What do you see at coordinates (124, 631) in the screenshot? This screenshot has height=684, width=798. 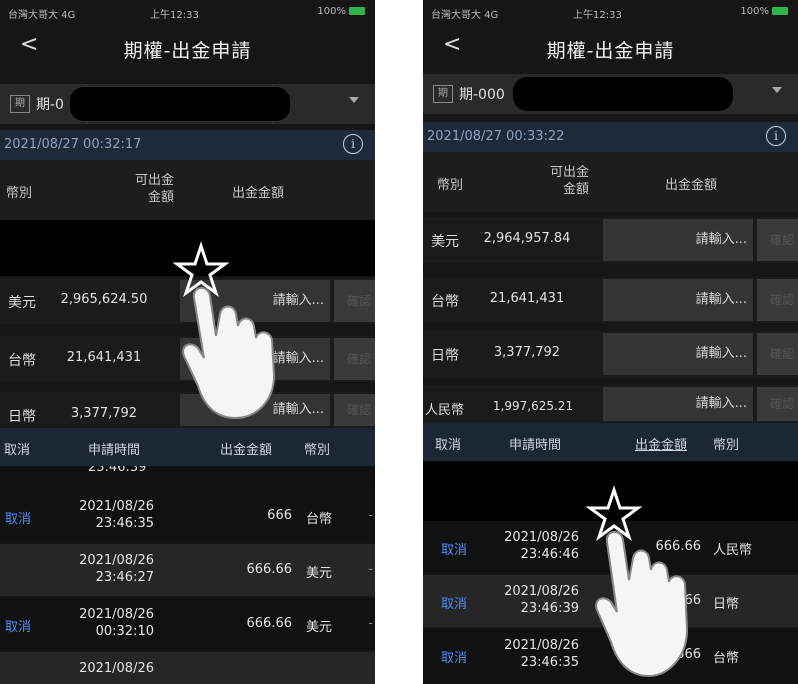 I see `history-time: 00:32:10` at bounding box center [124, 631].